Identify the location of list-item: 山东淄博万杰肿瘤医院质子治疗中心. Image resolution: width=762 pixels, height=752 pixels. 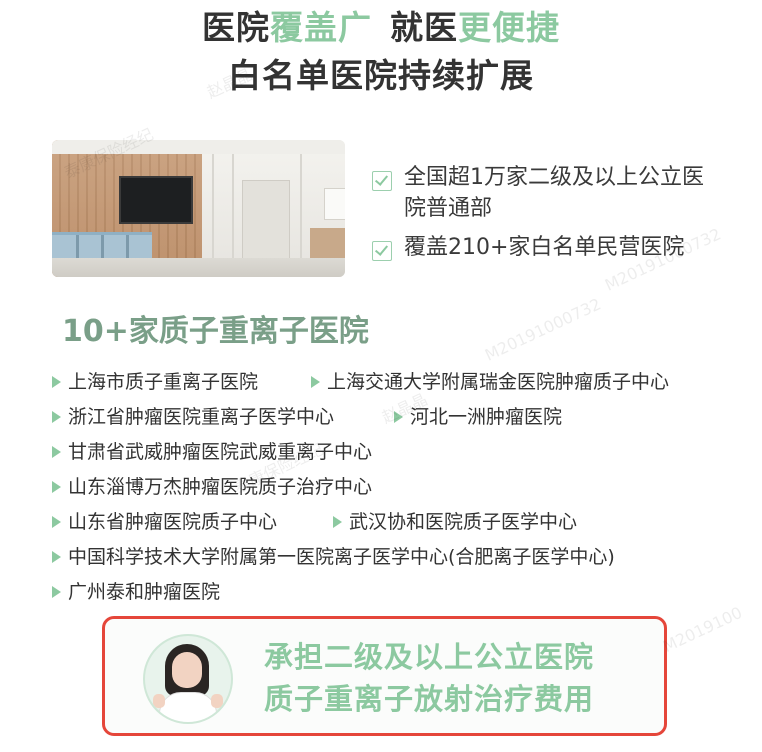
(212, 487).